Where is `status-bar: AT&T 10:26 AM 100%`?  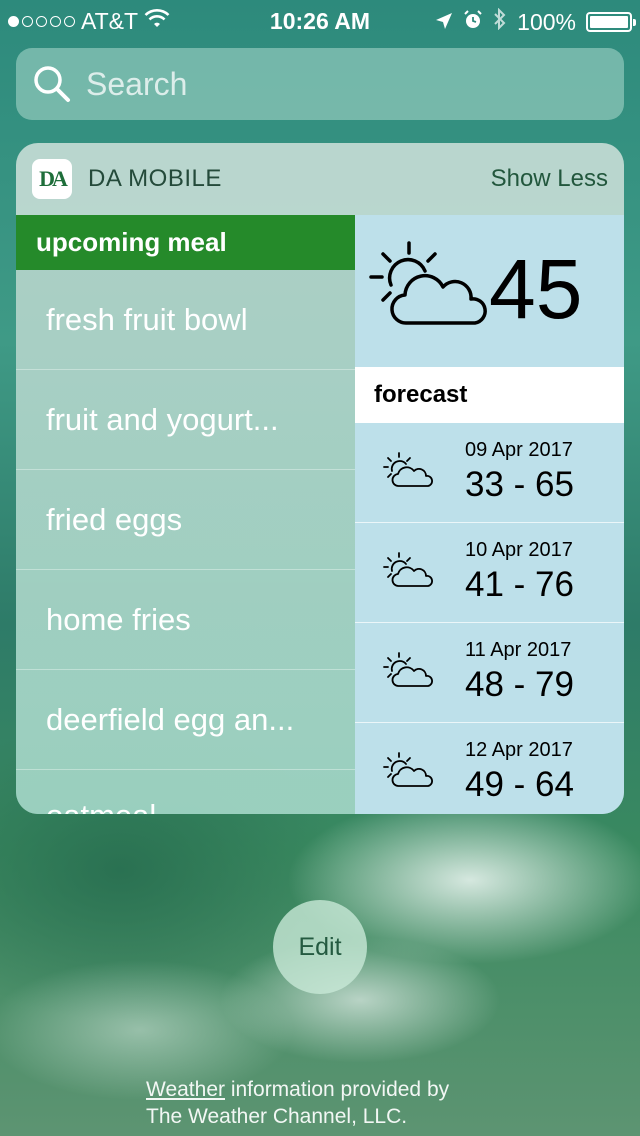
status-bar: AT&T 10:26 AM 100% is located at coordinates (320, 20).